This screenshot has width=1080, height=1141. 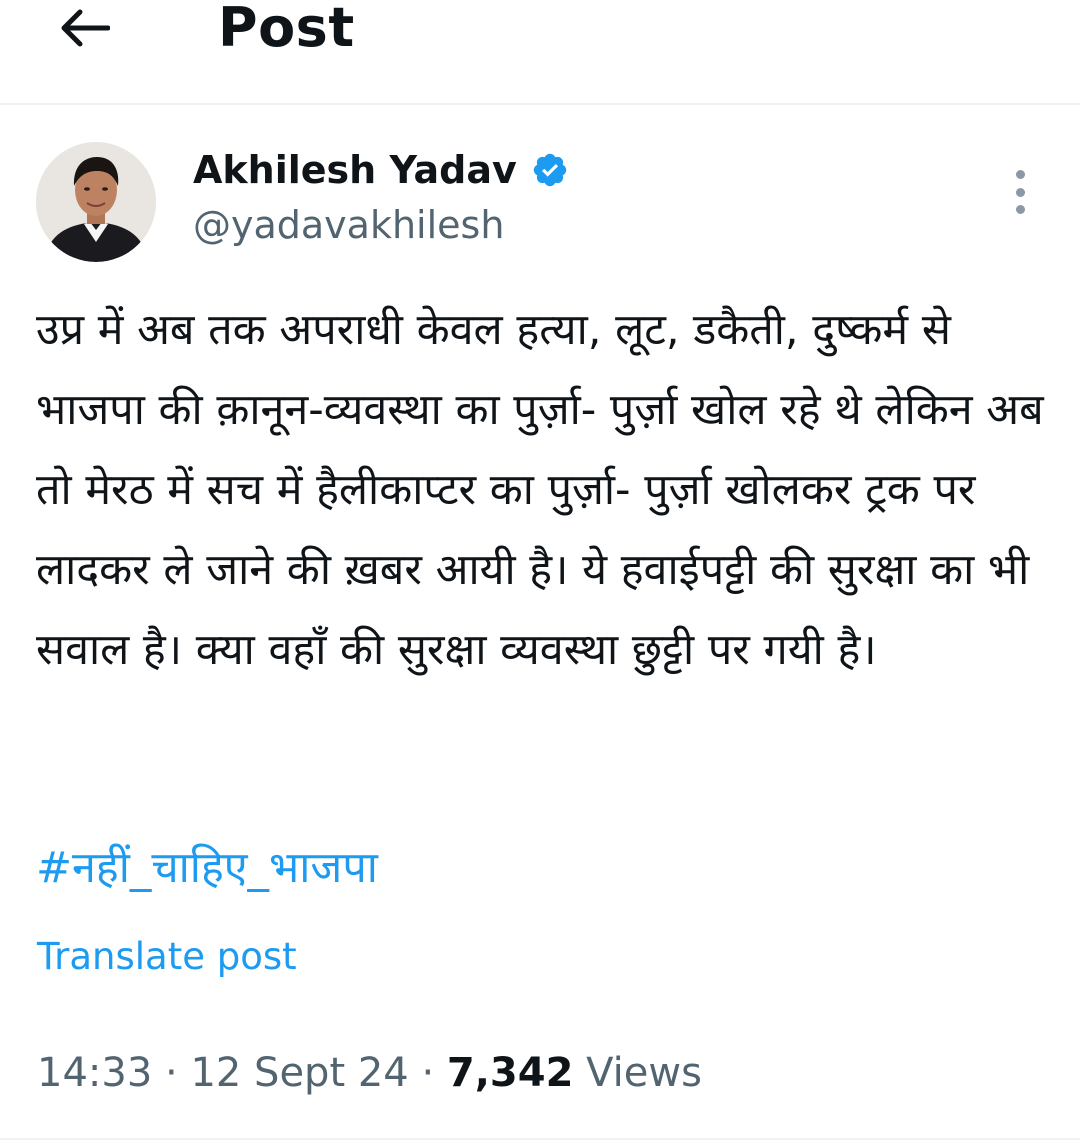 I want to click on divider, so click(x=540, y=1139).